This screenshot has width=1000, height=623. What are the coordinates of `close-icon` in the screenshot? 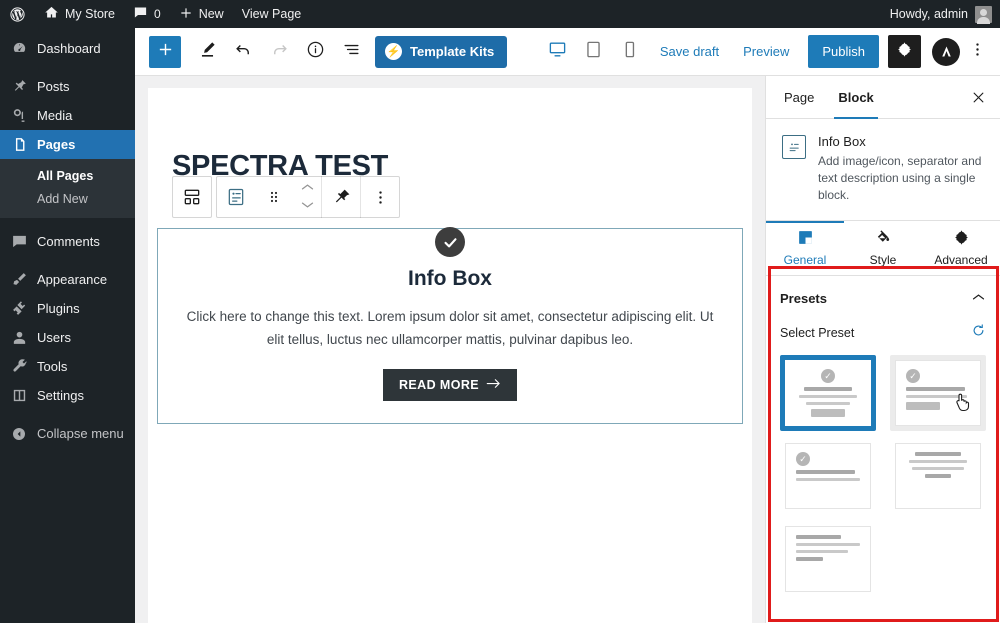 It's located at (978, 97).